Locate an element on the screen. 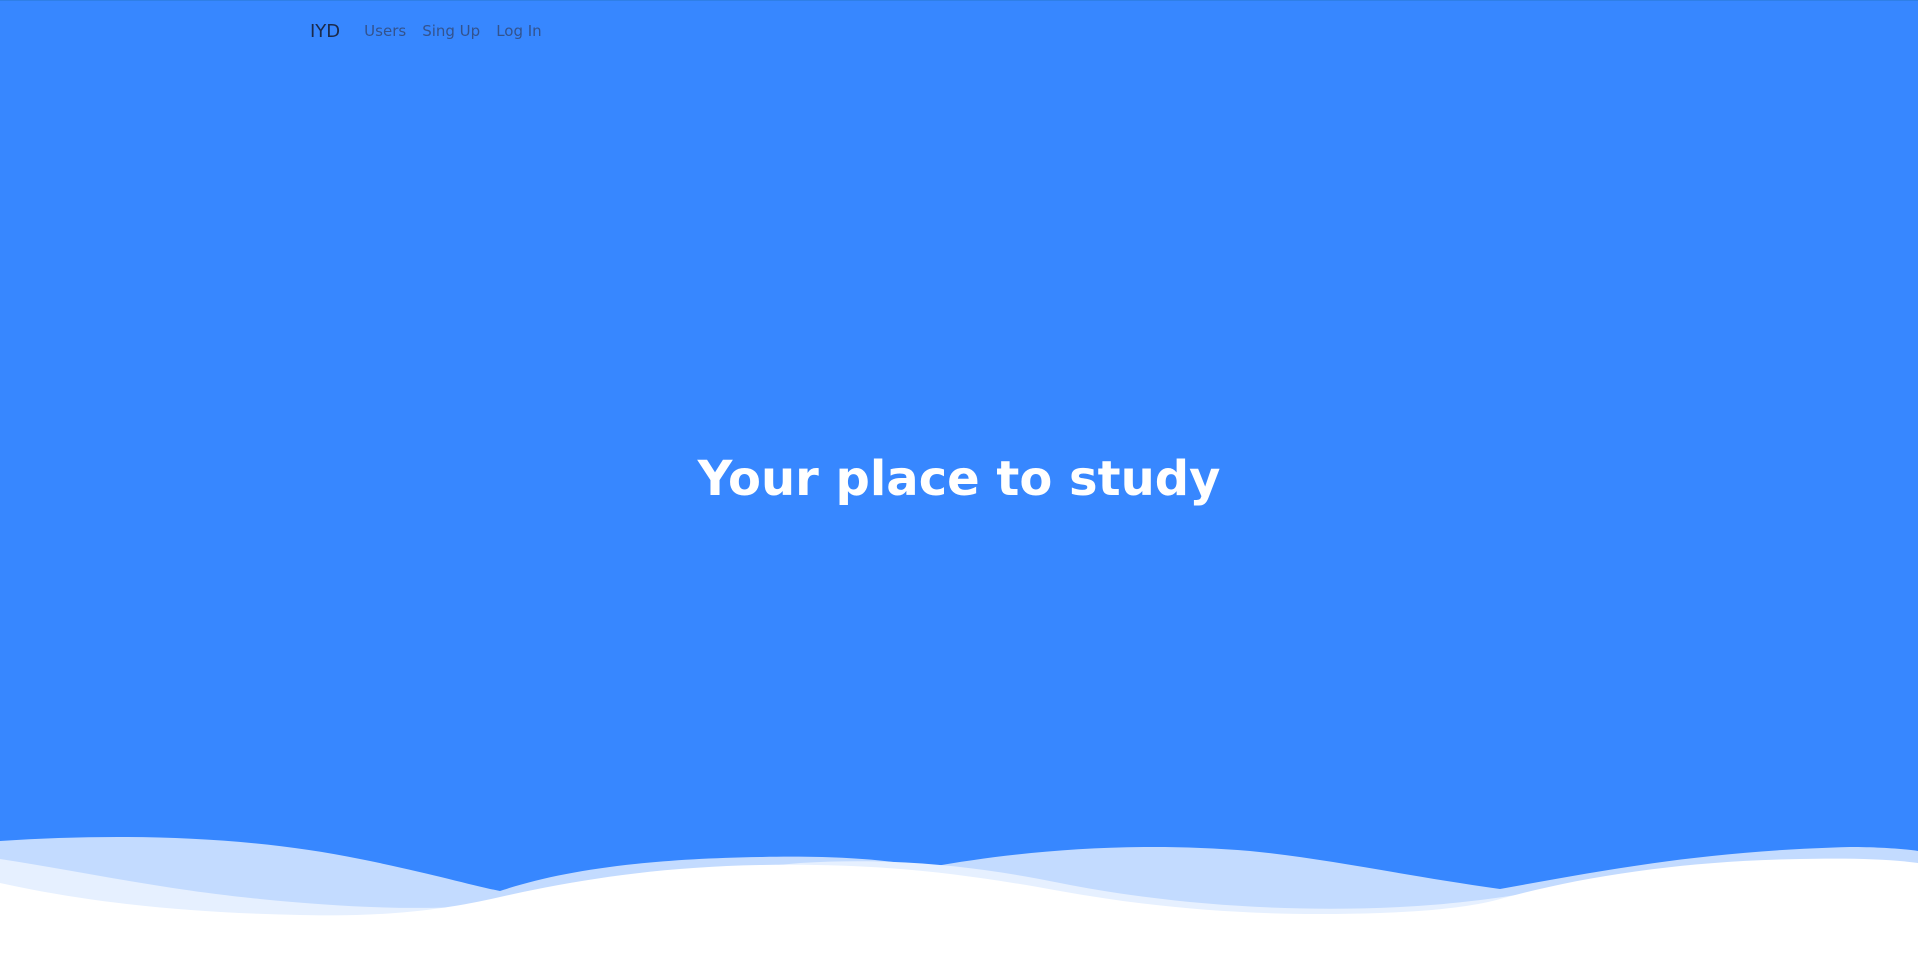  brand-logo-link: IYD is located at coordinates (325, 31).